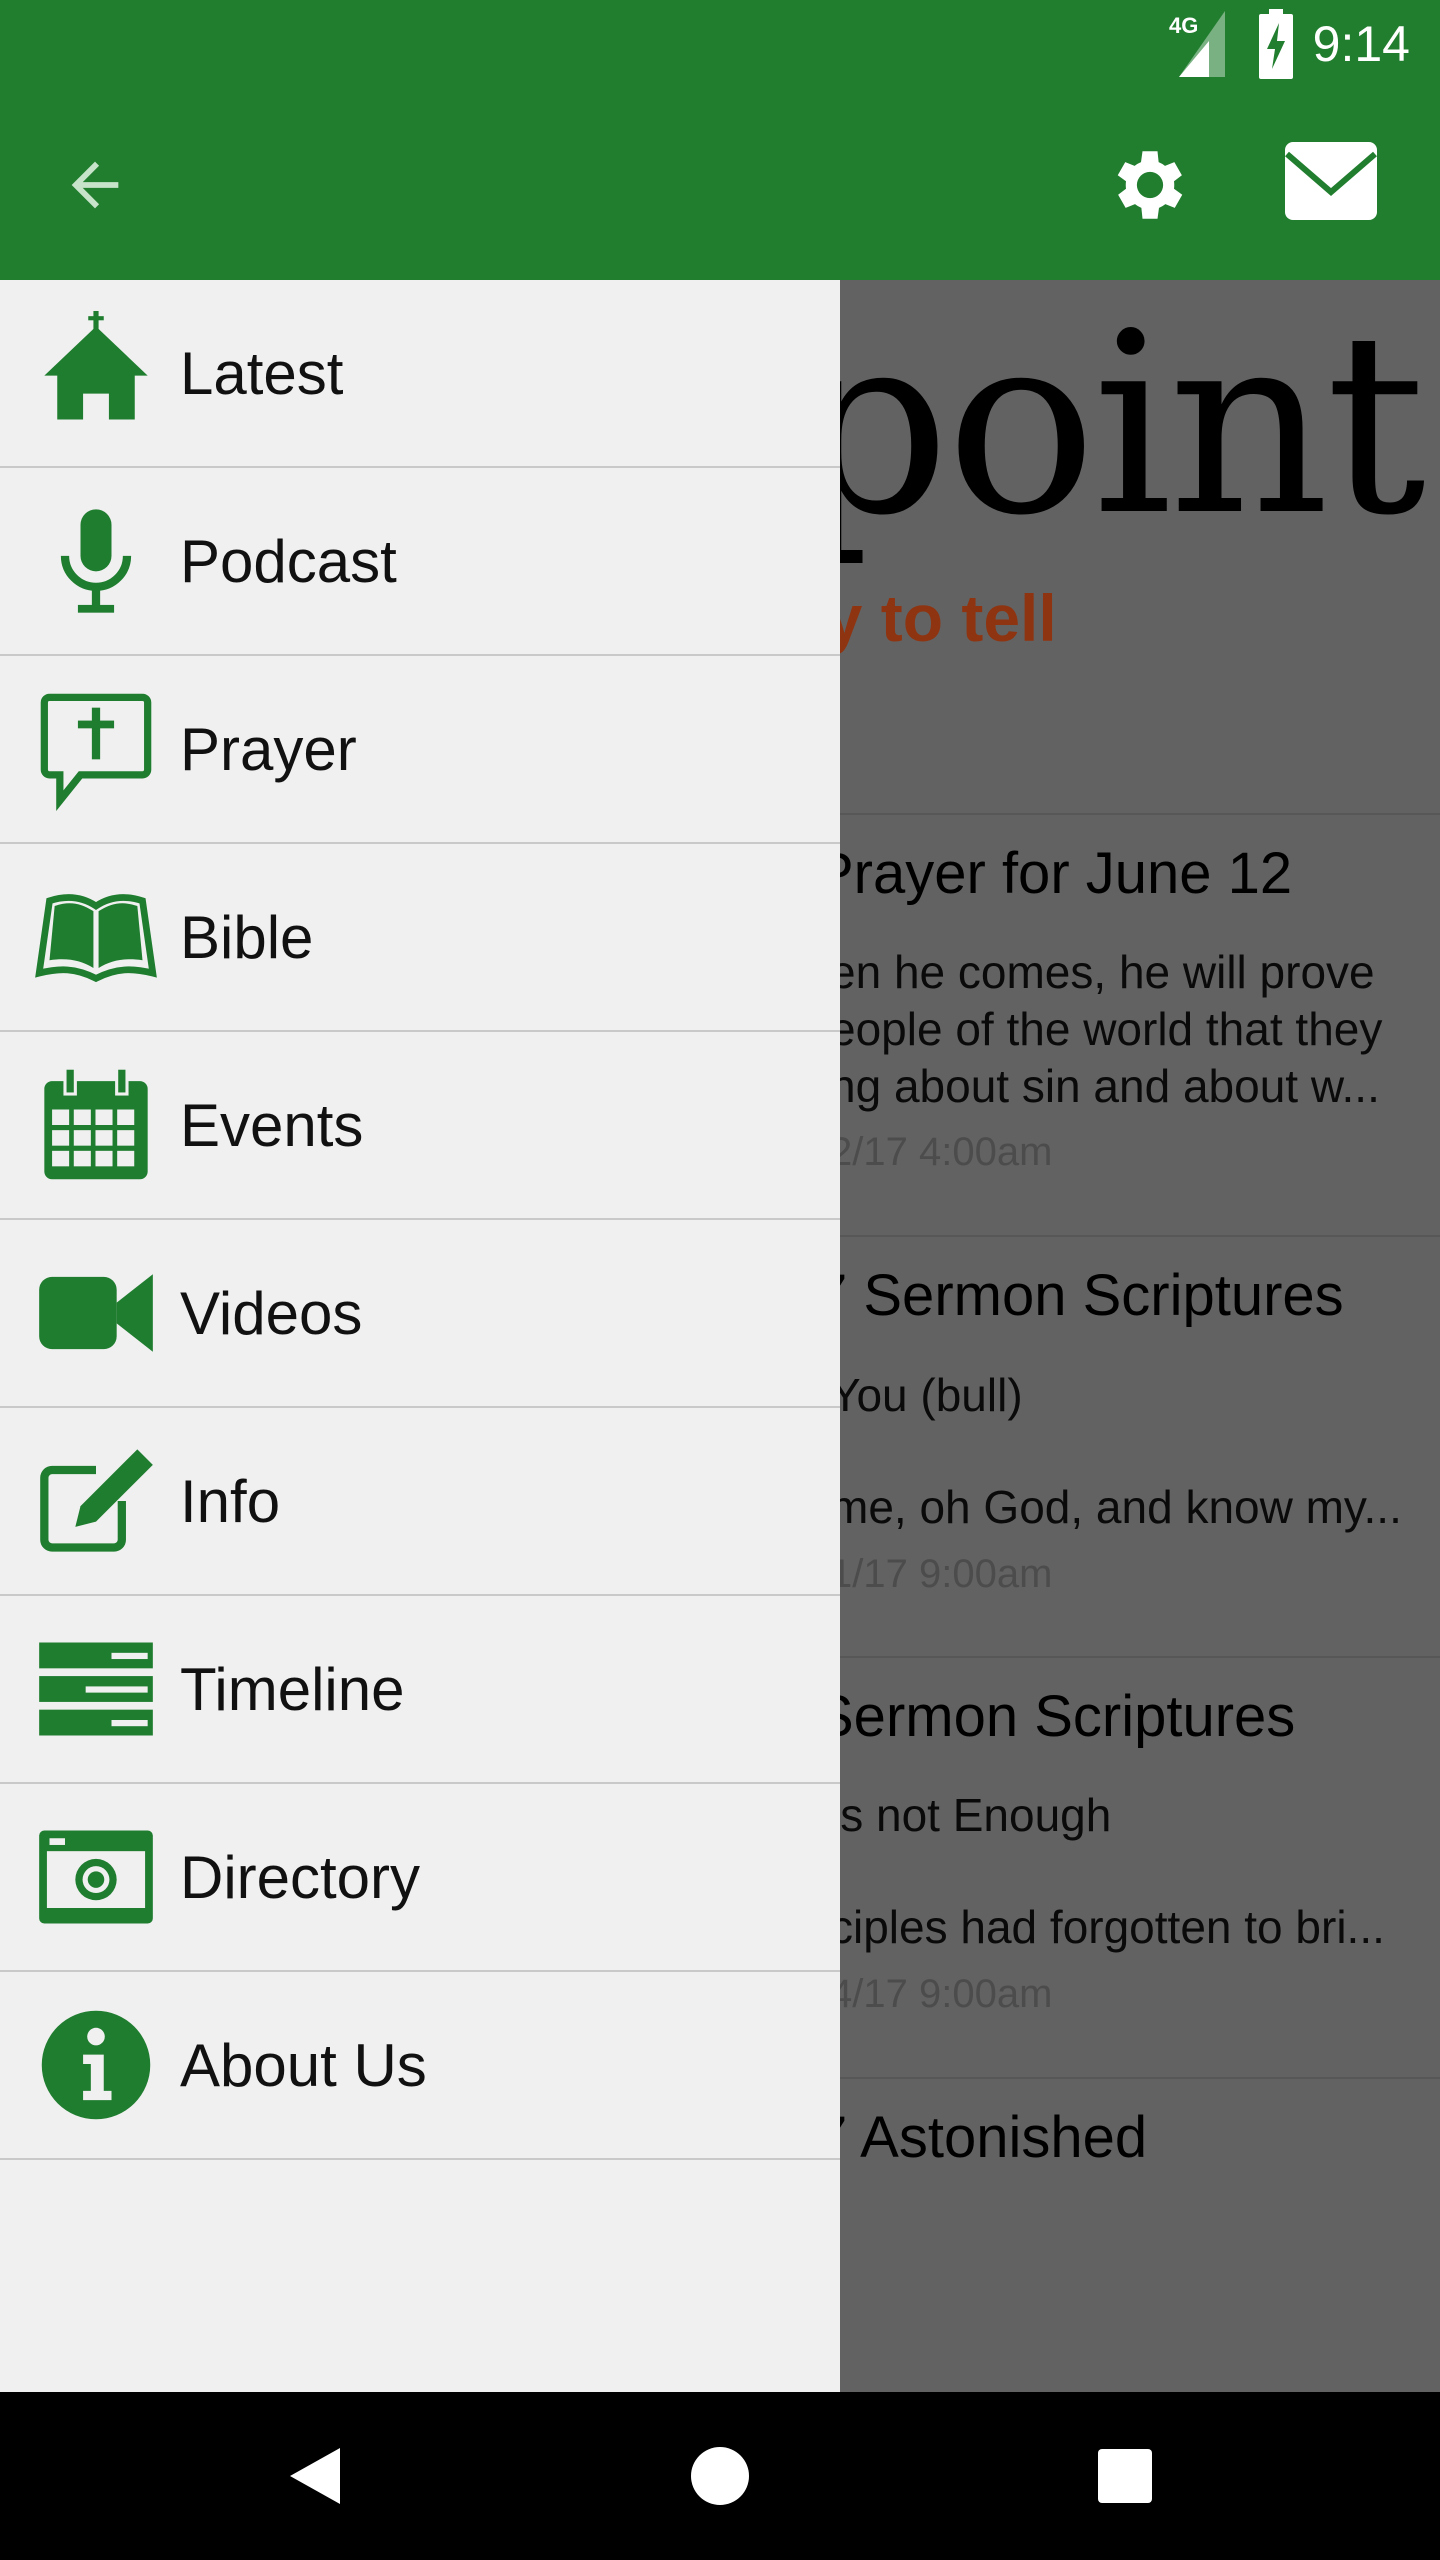 The height and width of the screenshot is (2560, 1440). What do you see at coordinates (1150, 185) in the screenshot?
I see `gear-icon` at bounding box center [1150, 185].